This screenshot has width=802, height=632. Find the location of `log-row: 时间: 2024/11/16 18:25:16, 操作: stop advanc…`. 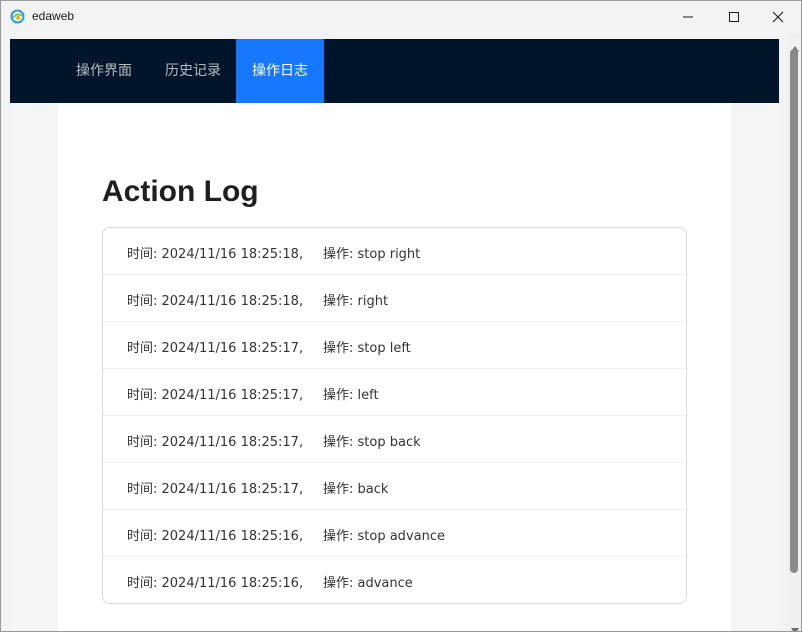

log-row: 时间: 2024/11/16 18:25:16, 操作: stop advanc… is located at coordinates (394, 533).